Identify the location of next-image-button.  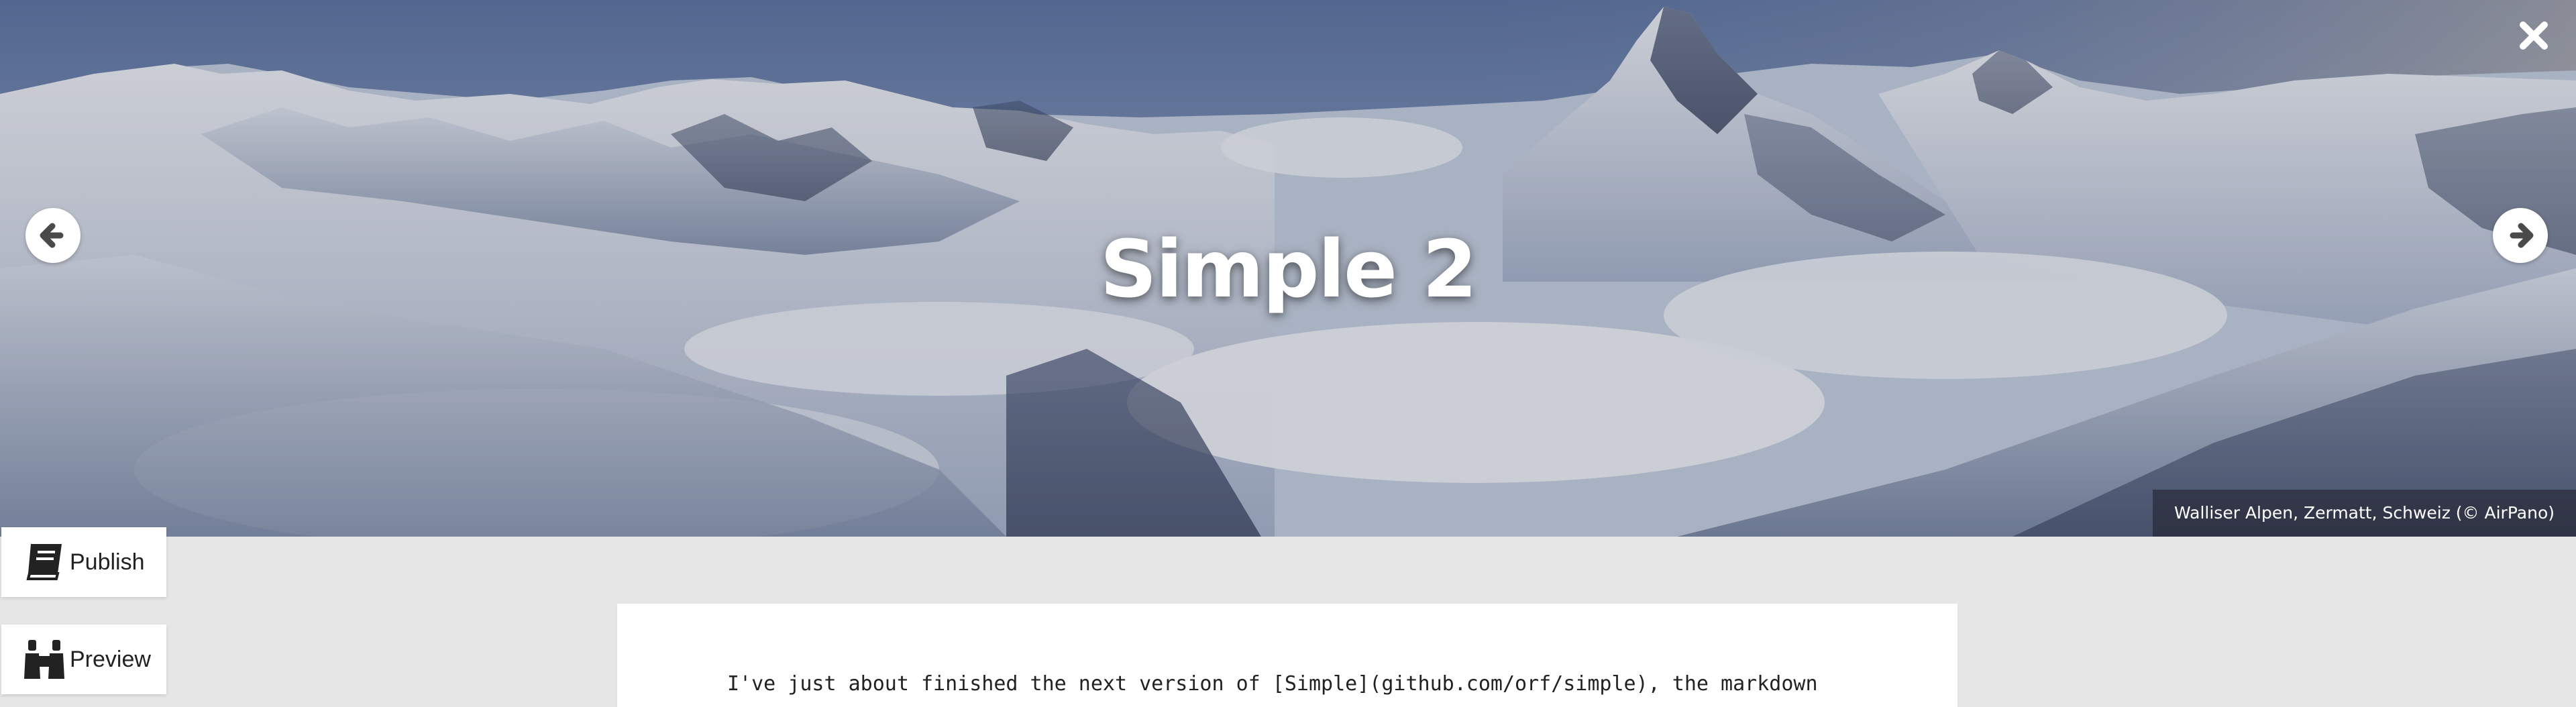
(2520, 235).